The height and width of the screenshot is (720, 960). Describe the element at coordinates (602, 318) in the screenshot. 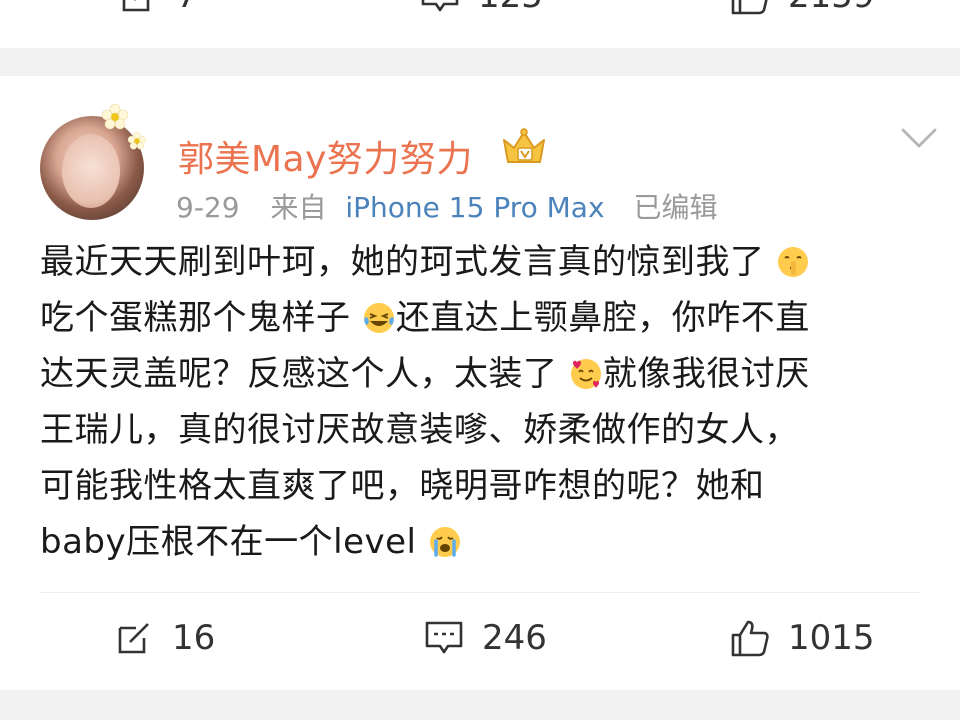

I see `post-text-segment: 还直达上颚鼻腔，你咋不直` at that location.